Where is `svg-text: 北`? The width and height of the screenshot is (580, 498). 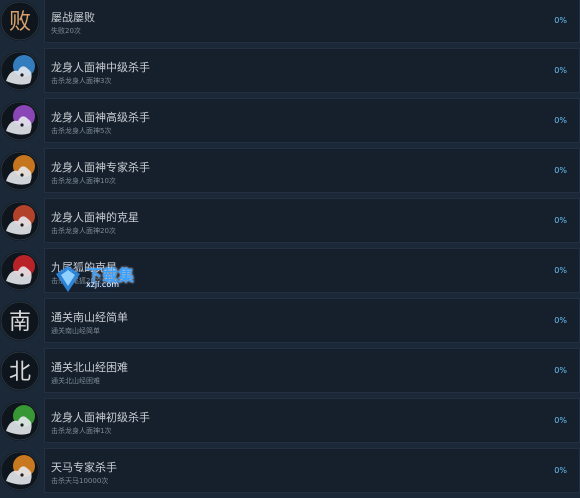 svg-text: 北 is located at coordinates (20, 372).